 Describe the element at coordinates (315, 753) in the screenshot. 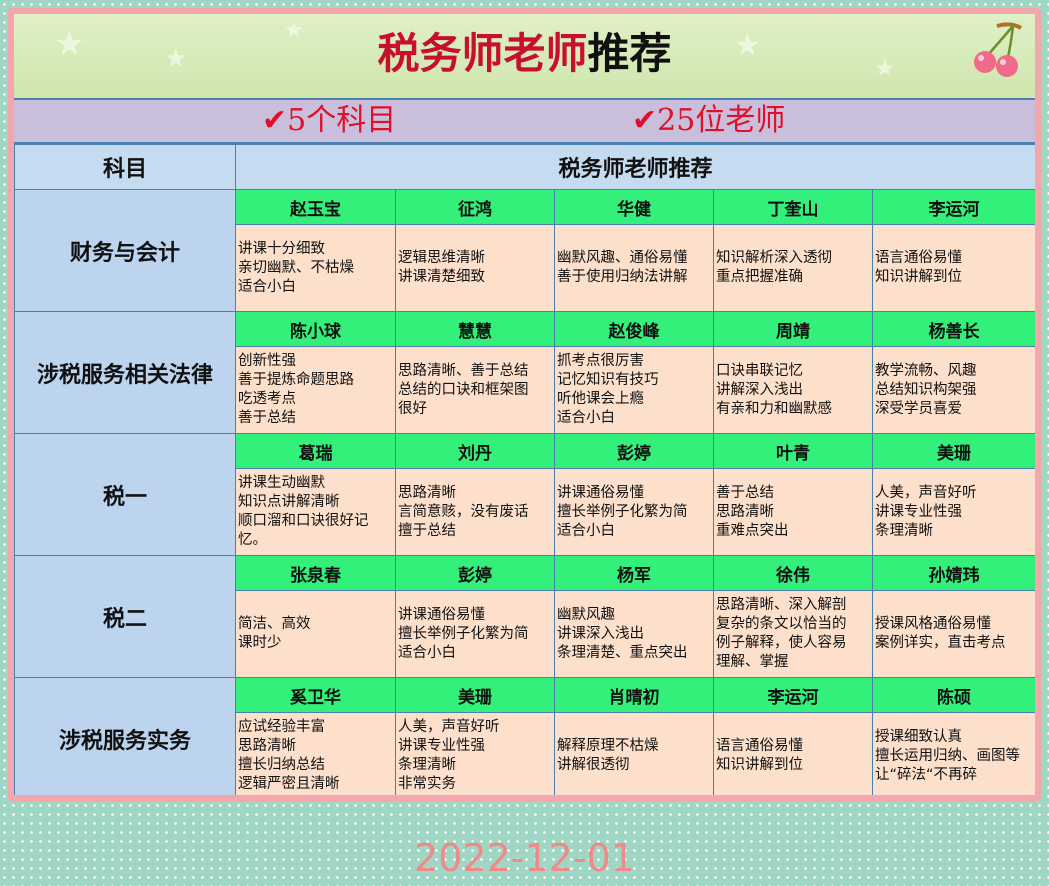

I see `teacher-desc-cell: 应试经验丰富 思路清晰 擅长归纳总结 逻辑严密且清晰` at that location.